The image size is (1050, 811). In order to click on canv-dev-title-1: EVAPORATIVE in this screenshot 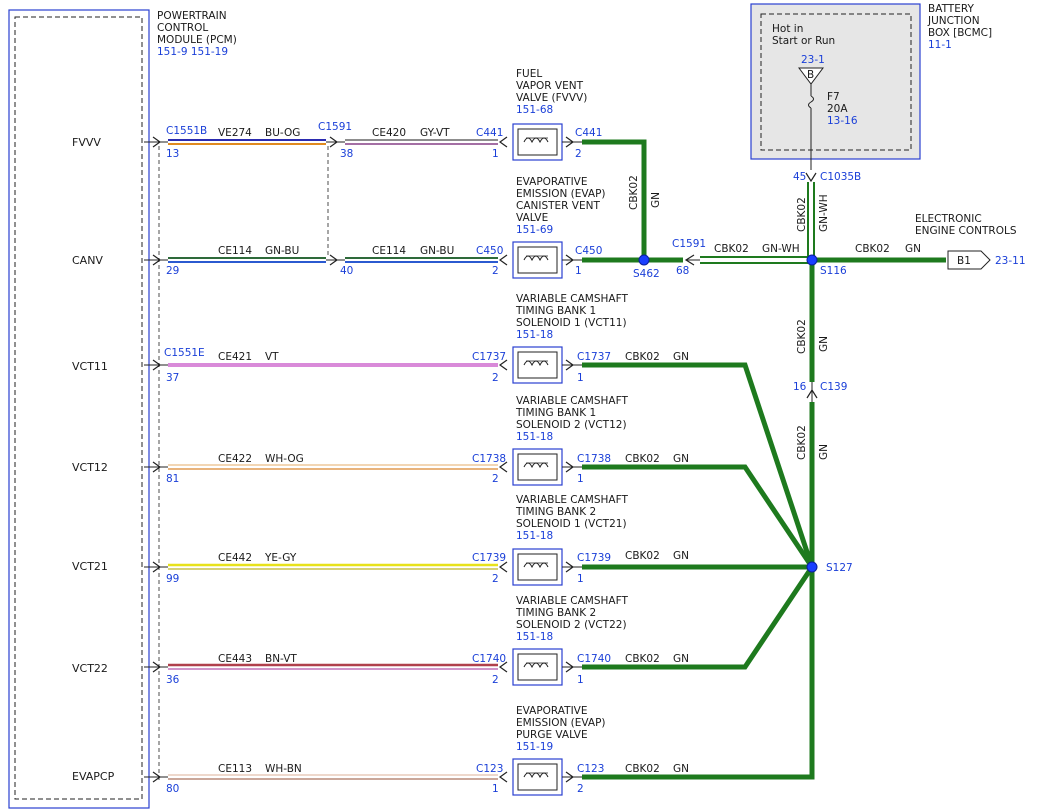, I will do `click(552, 182)`.